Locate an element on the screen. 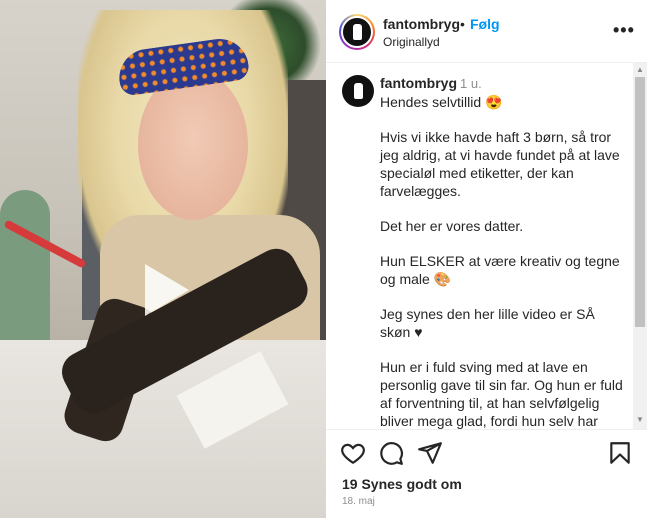  caption-avatar is located at coordinates (358, 91).